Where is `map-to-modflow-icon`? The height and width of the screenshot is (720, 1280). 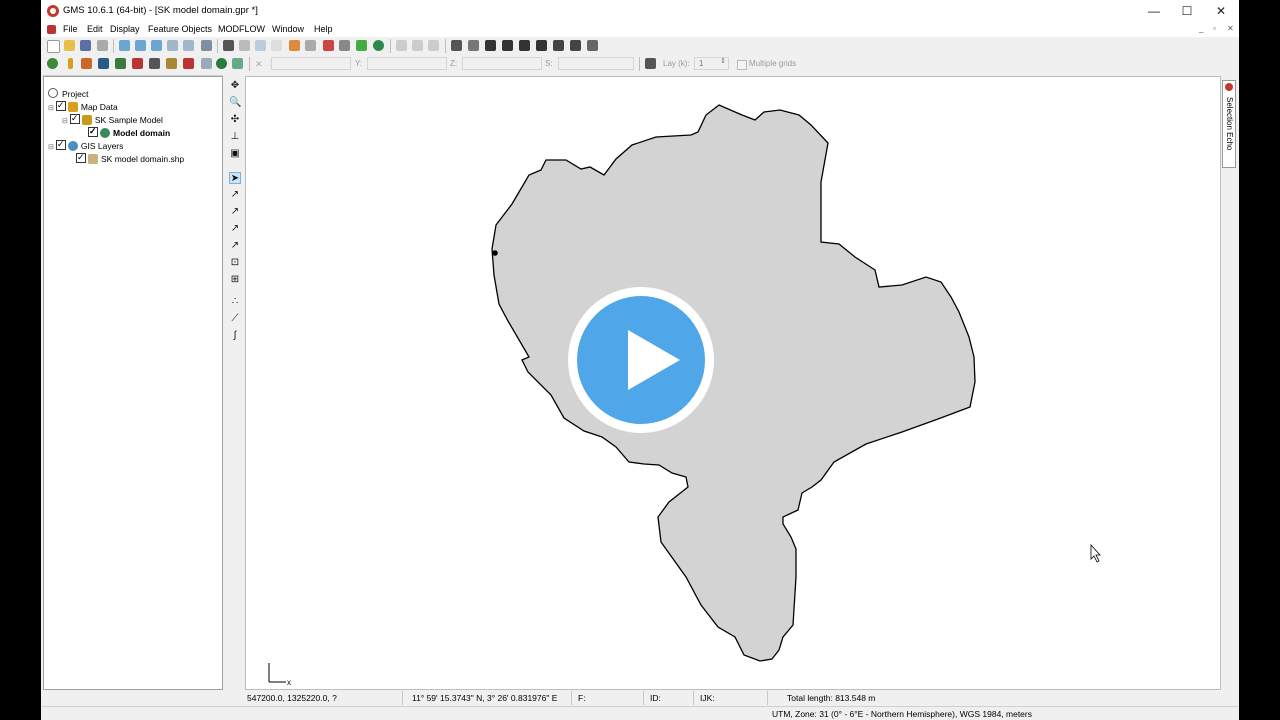 map-to-modflow-icon is located at coordinates (456, 45).